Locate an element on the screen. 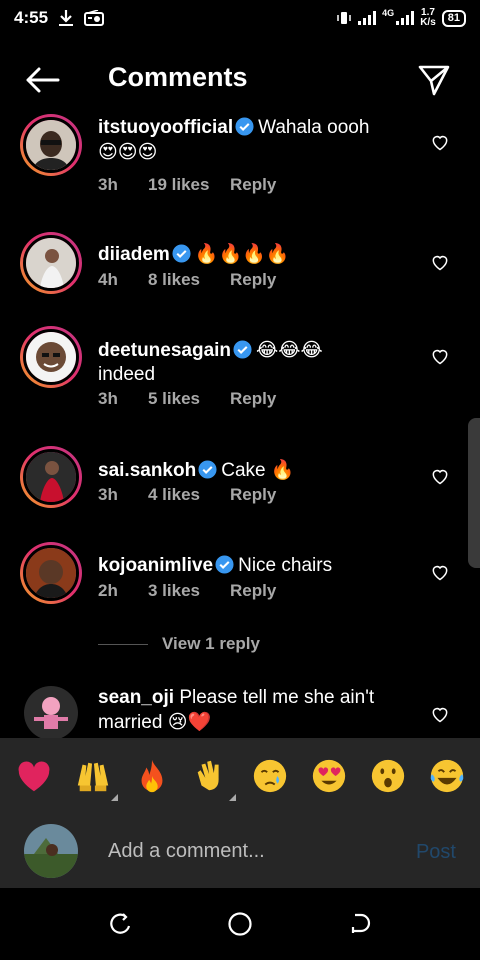 Image resolution: width=480 pixels, height=960 pixels. comment-likes: 3 likes is located at coordinates (189, 591).